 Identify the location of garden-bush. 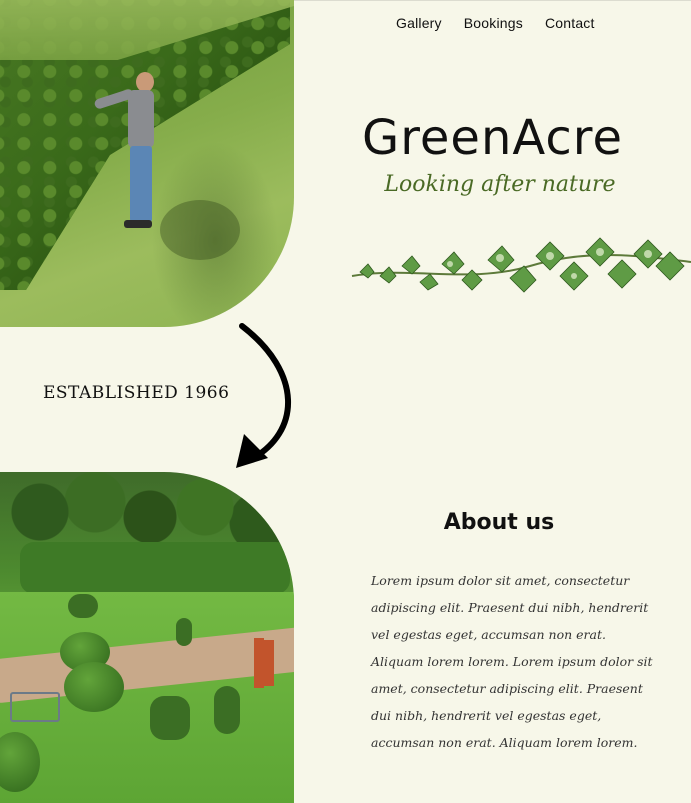
(94, 687).